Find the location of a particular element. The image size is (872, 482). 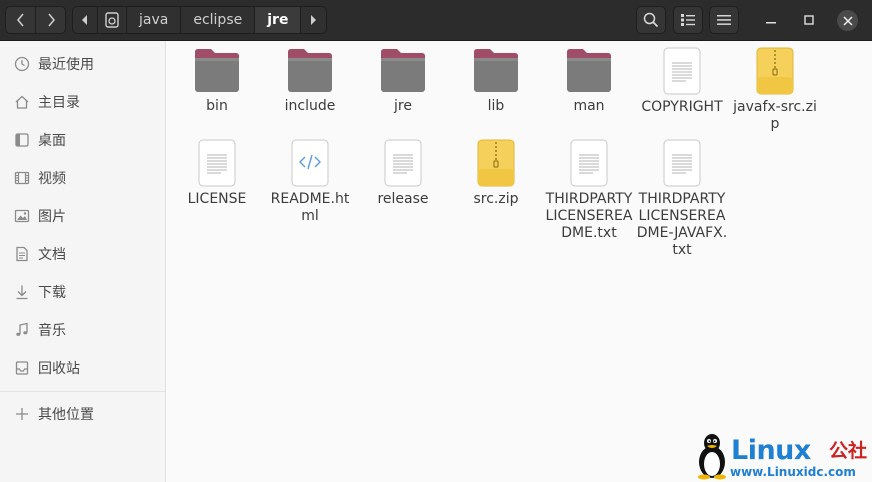

file-name: README.html is located at coordinates (310, 207).